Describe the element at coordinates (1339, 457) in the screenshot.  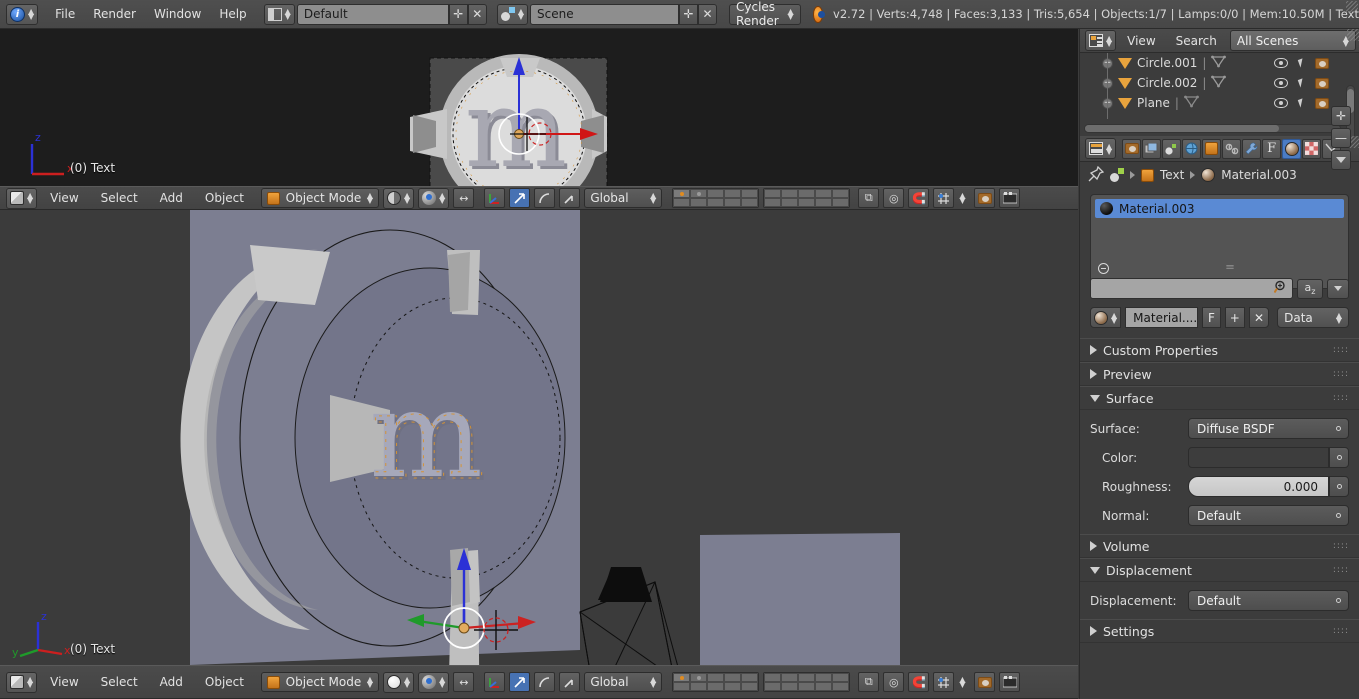
I see `color-node-link-button` at that location.